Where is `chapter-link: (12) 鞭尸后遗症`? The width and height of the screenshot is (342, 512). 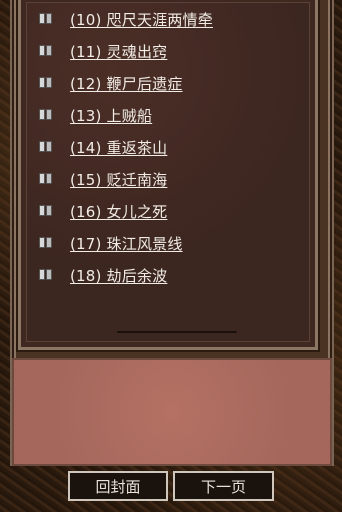
chapter-link: (12) 鞭尸后遗症 is located at coordinates (126, 83).